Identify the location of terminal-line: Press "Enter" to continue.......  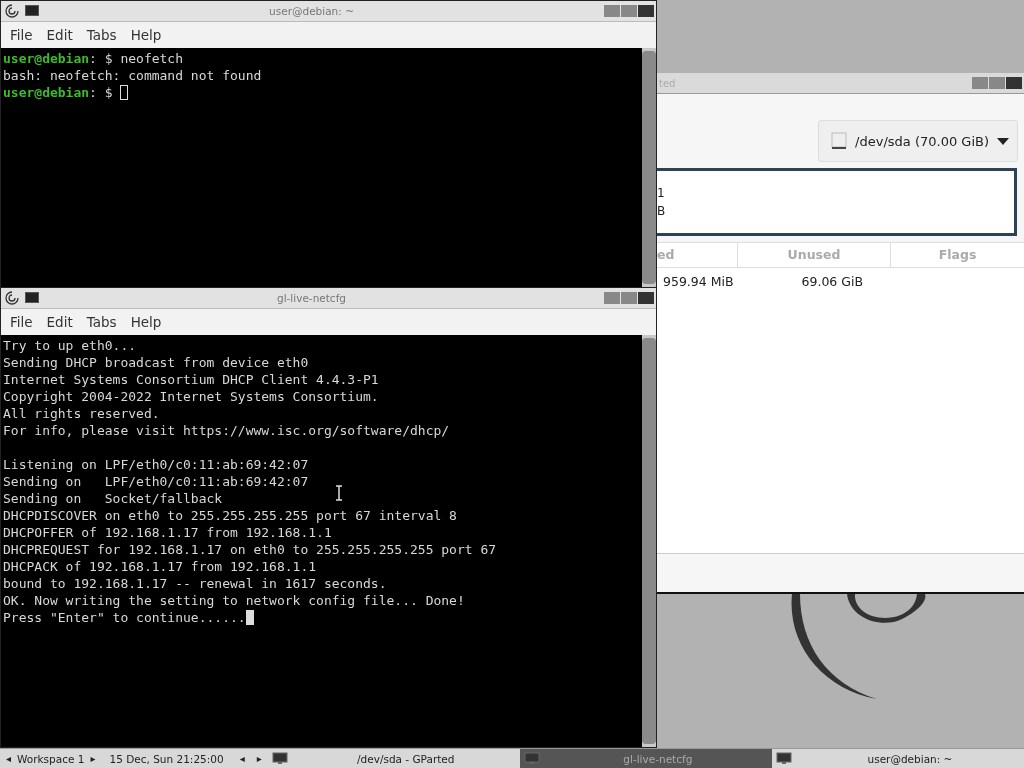
(124, 617).